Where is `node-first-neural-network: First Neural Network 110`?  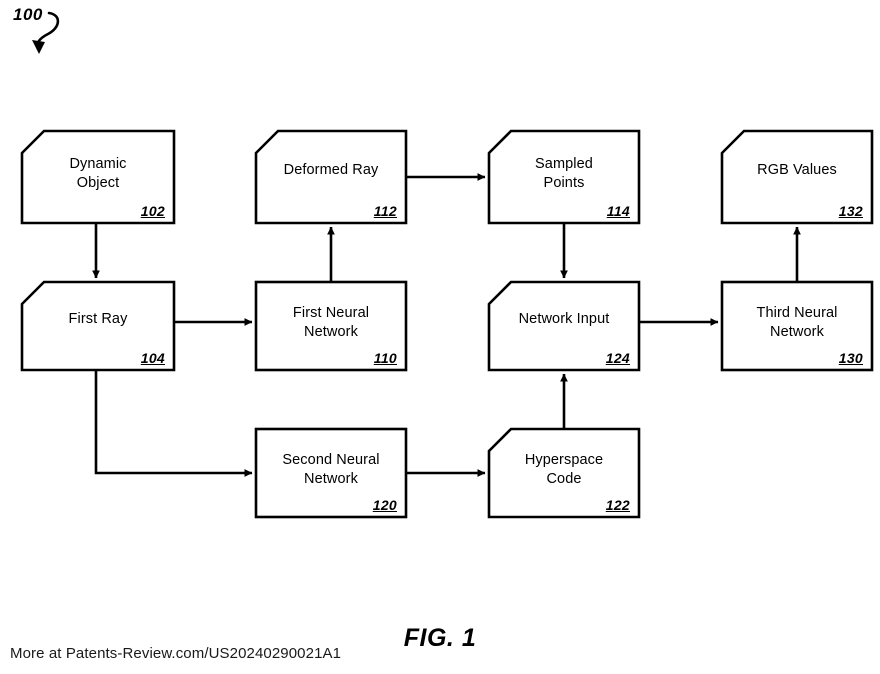 node-first-neural-network: First Neural Network 110 is located at coordinates (331, 326).